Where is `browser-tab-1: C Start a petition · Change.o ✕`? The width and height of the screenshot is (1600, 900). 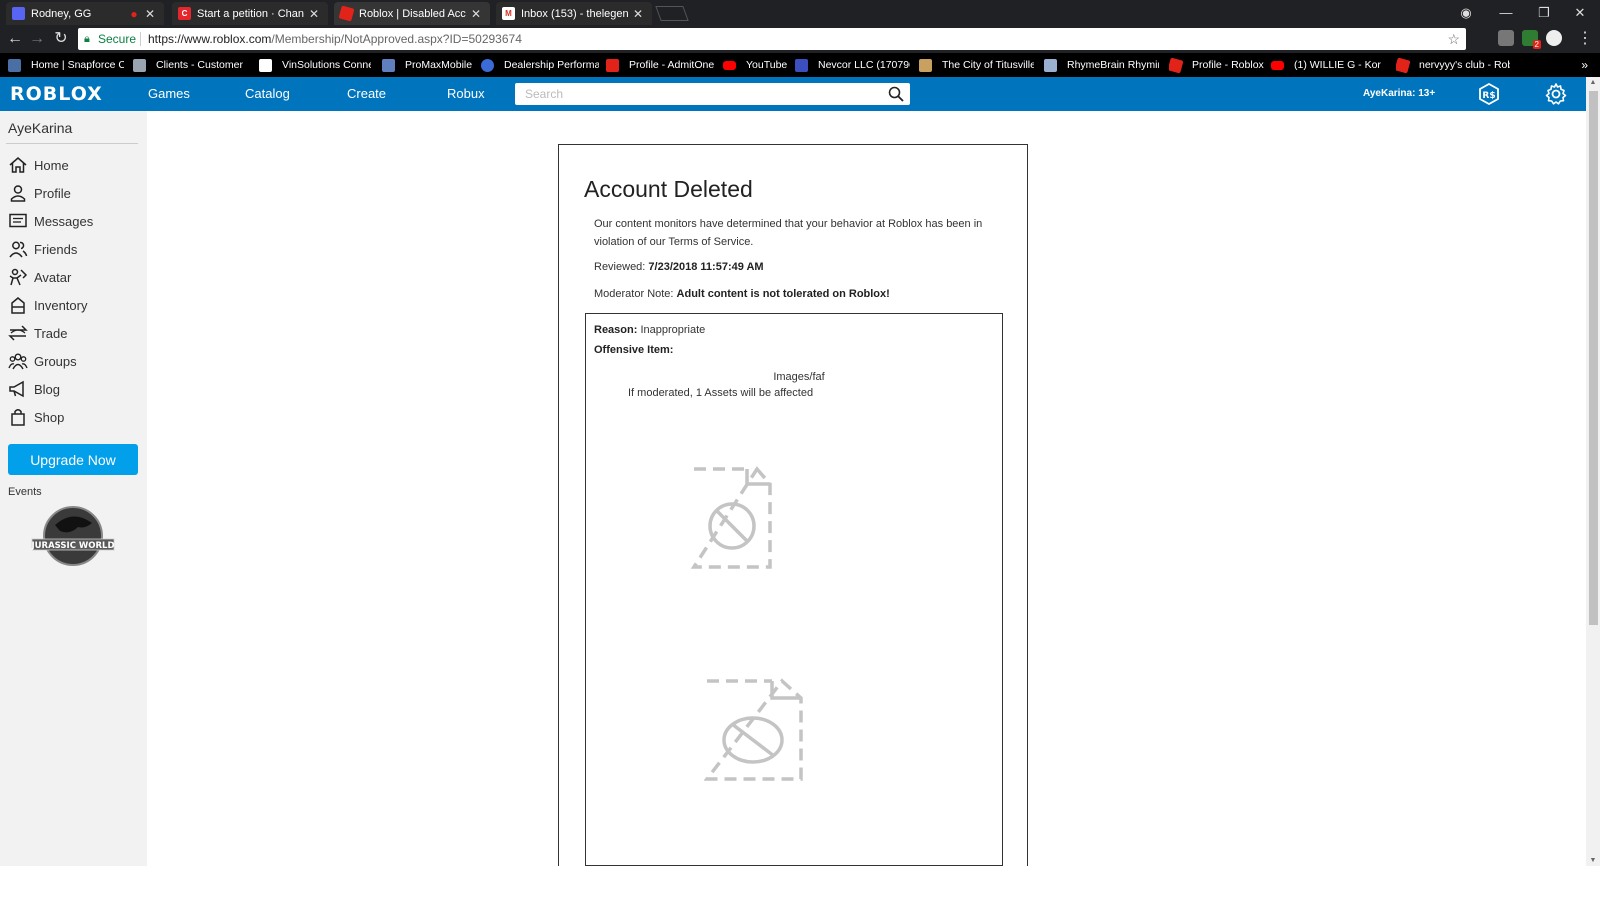
browser-tab-1: C Start a petition · Change.o ✕ is located at coordinates (250, 13).